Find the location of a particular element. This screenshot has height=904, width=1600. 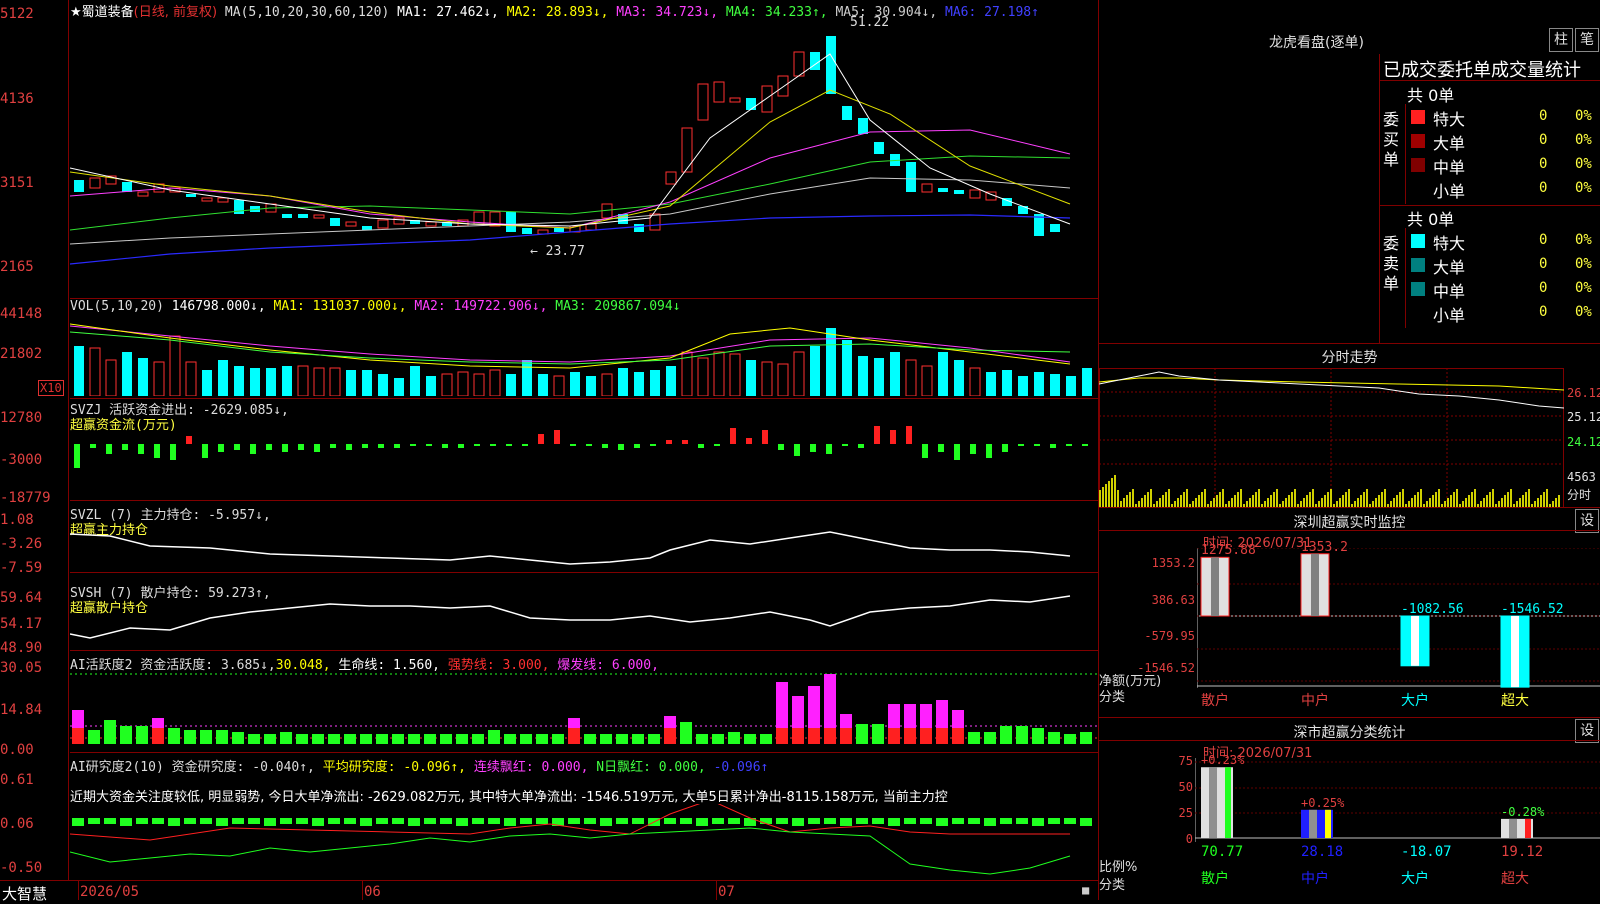

monitor-bar-value: 1353.2 is located at coordinates (1324, 547).